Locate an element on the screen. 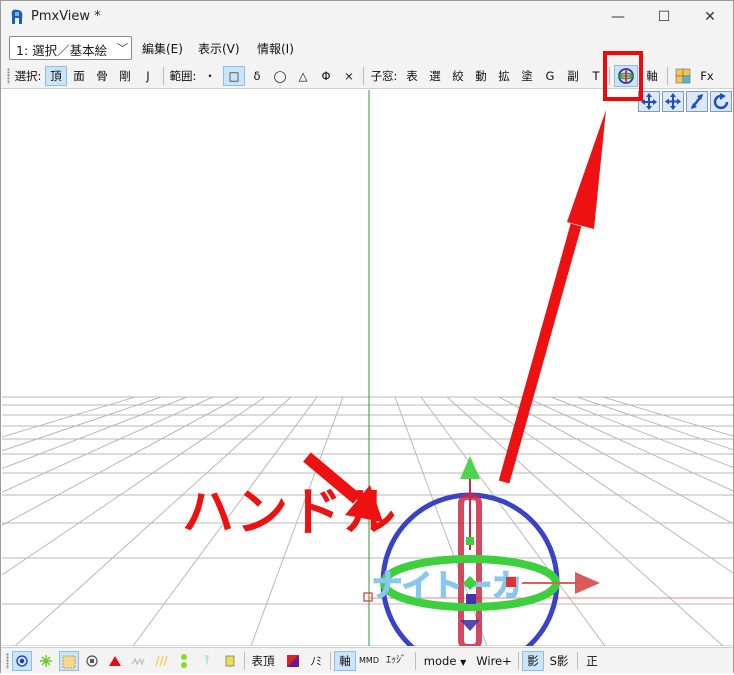 The height and width of the screenshot is (675, 734). stripe-icon is located at coordinates (161, 661).